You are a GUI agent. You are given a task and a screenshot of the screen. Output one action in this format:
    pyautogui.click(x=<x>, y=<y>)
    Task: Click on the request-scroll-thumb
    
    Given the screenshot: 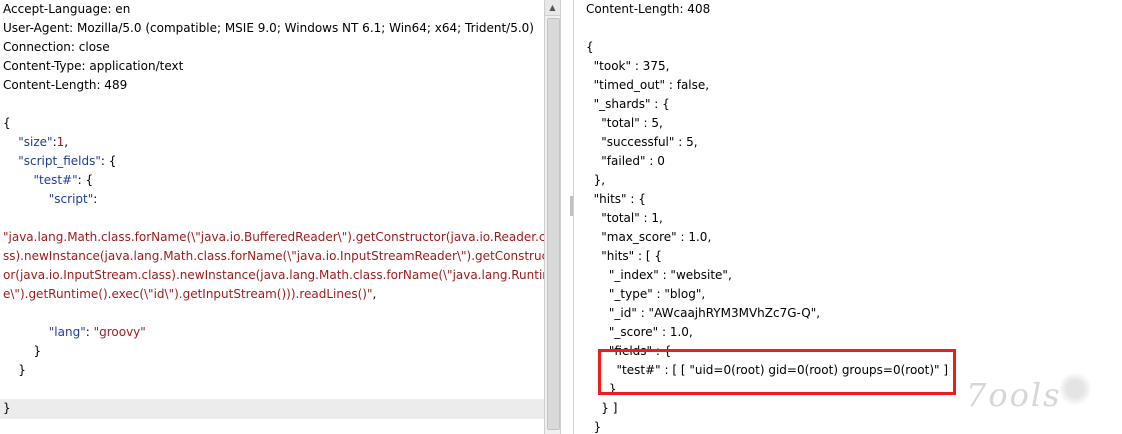 What is the action you would take?
    pyautogui.click(x=553, y=224)
    